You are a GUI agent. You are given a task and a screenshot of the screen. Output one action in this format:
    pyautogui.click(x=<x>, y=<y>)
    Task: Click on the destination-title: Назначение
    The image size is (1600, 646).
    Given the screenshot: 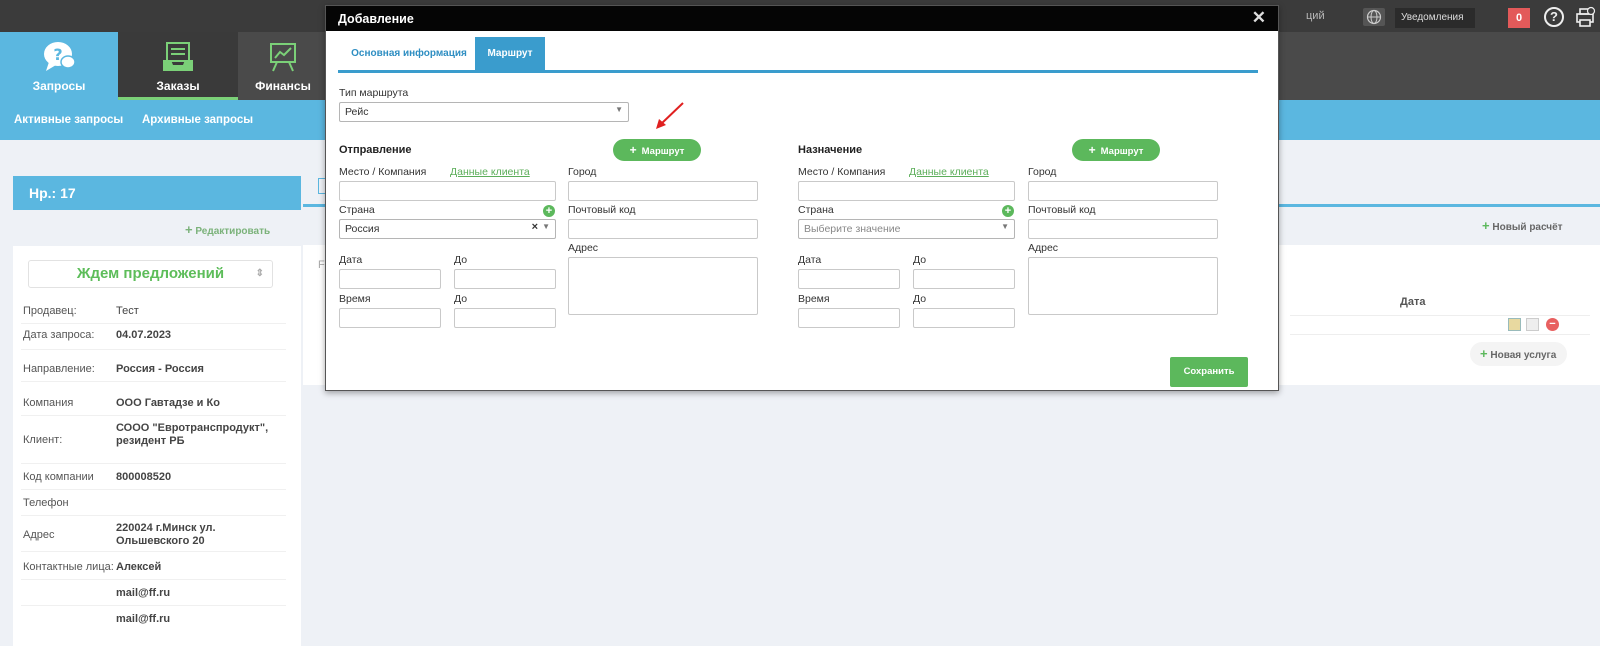 What is the action you would take?
    pyautogui.click(x=830, y=150)
    